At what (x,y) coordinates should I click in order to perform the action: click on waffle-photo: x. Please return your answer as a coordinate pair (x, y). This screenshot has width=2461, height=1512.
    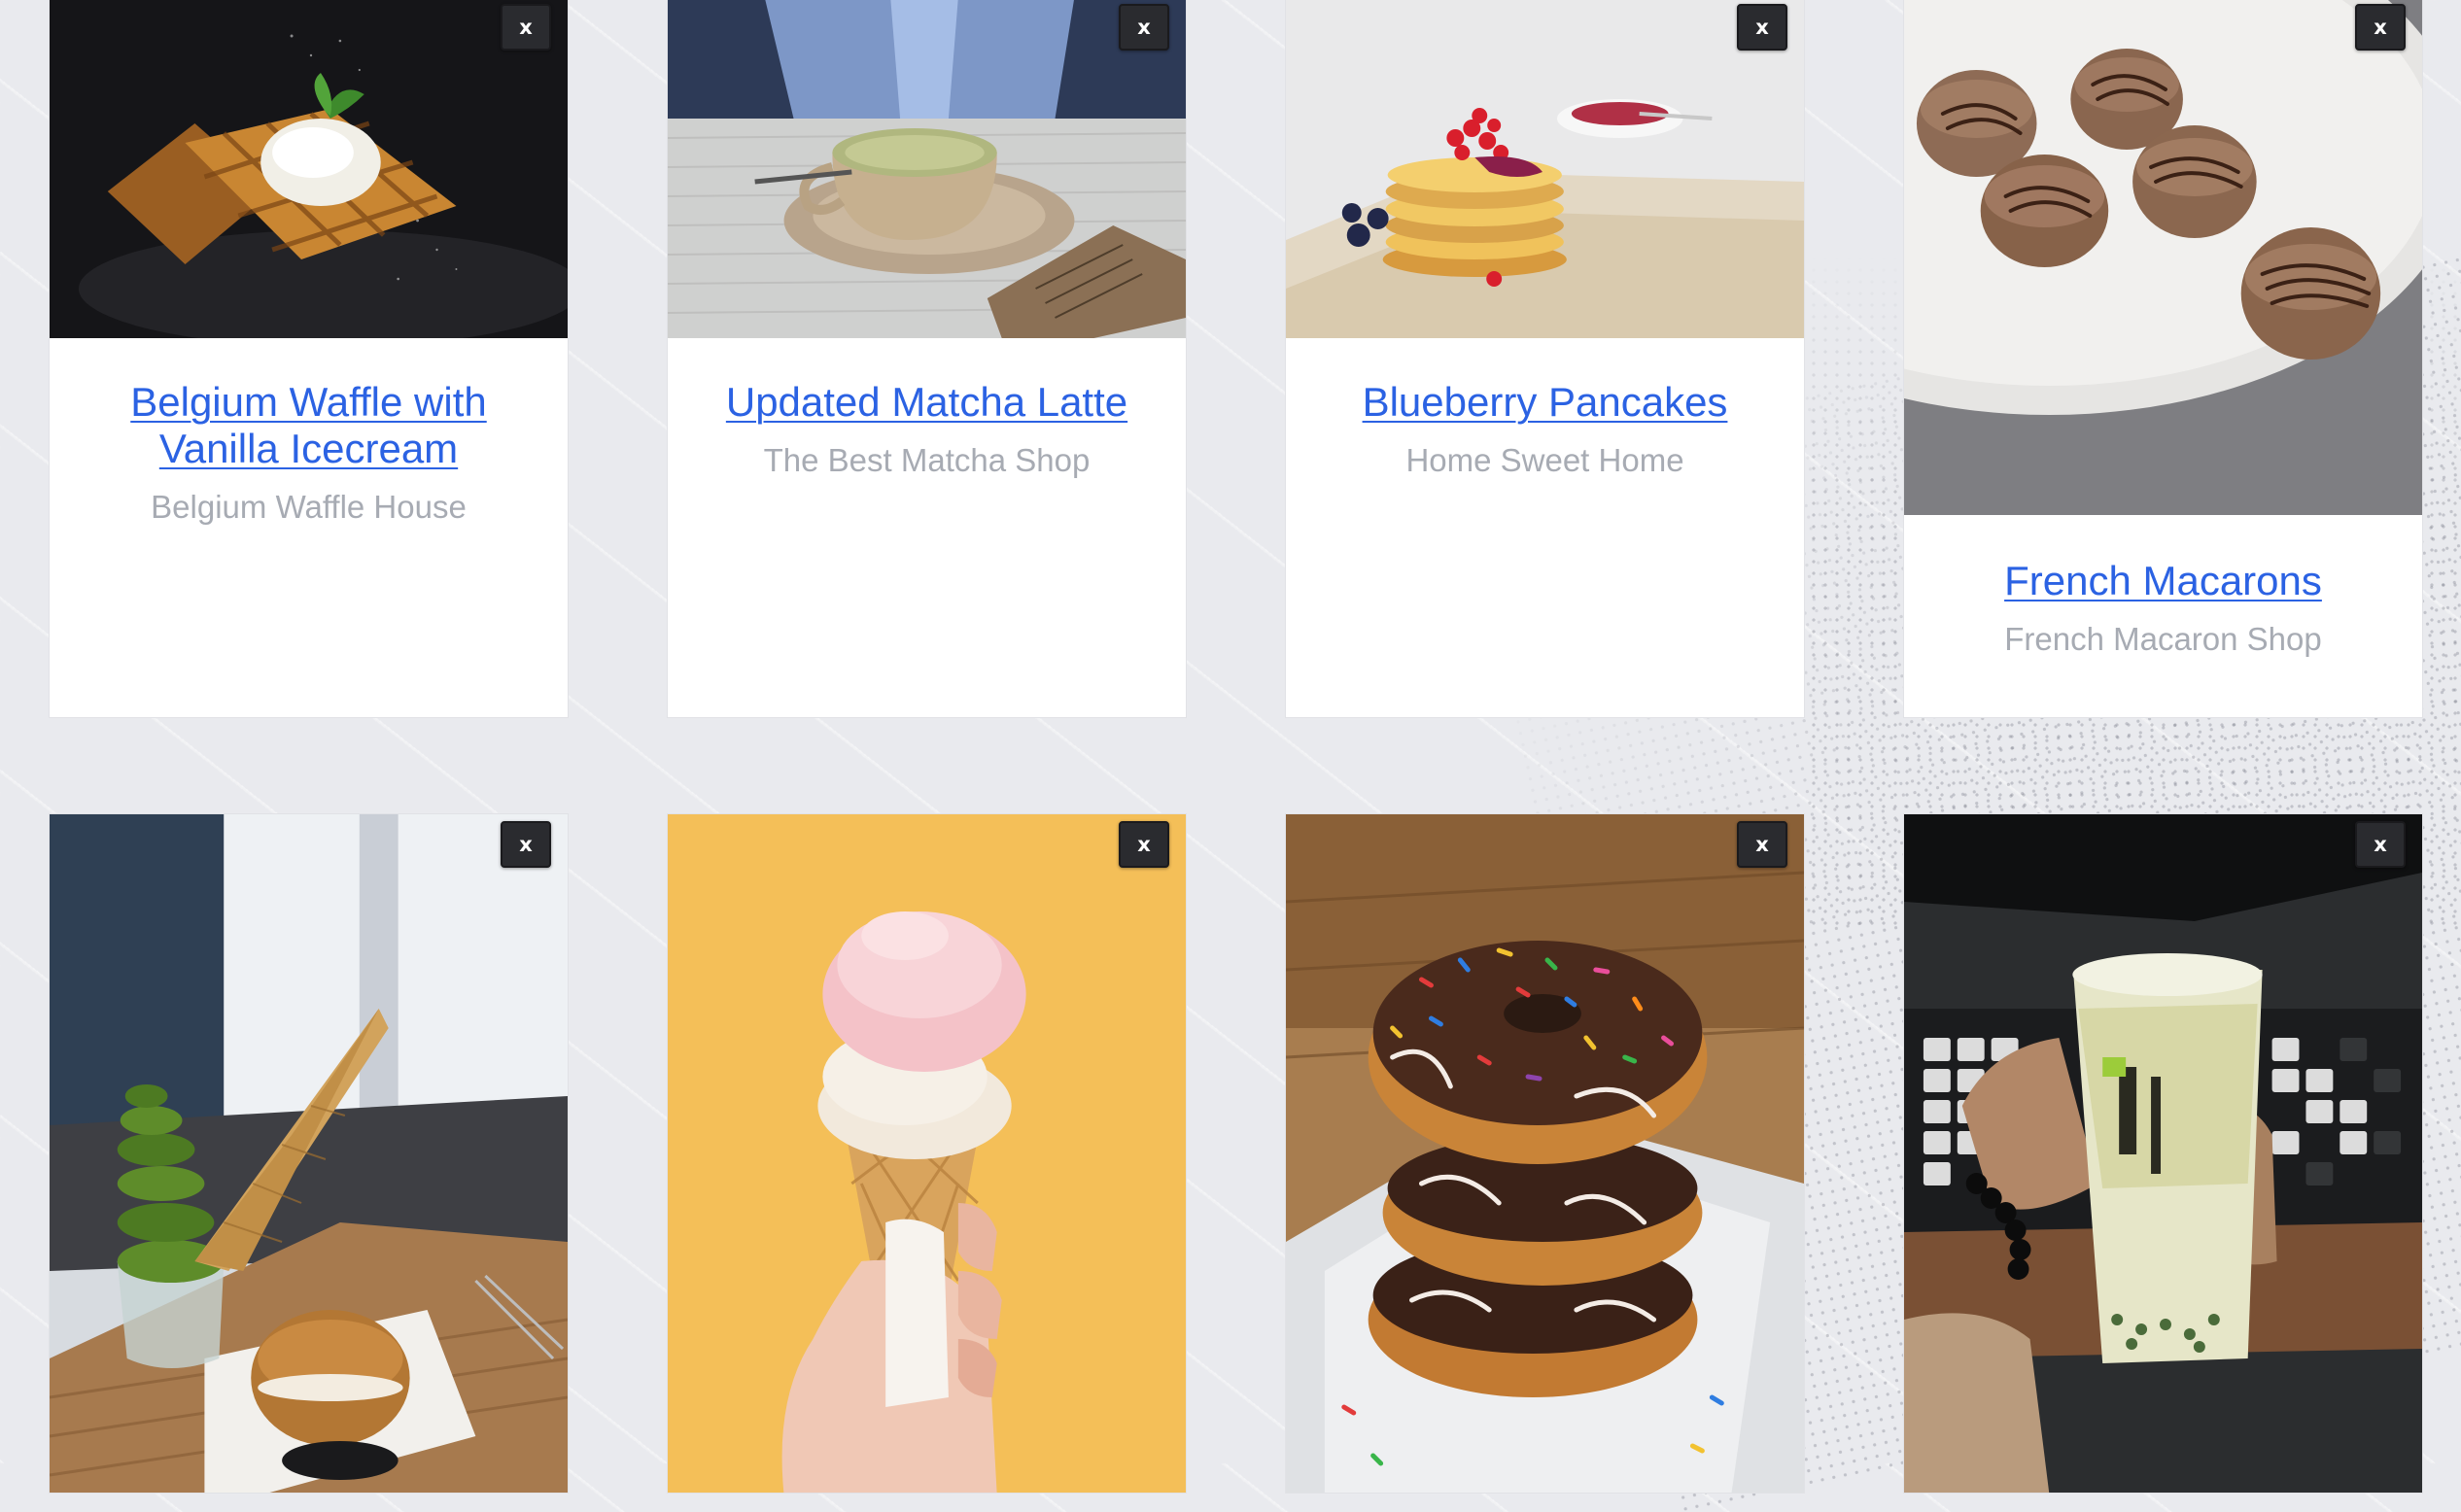
    Looking at the image, I should click on (309, 169).